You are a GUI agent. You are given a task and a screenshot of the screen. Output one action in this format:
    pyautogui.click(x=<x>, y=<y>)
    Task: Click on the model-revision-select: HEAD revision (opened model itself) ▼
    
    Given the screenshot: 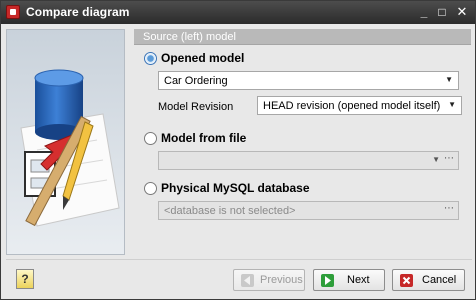 What is the action you would take?
    pyautogui.click(x=359, y=105)
    